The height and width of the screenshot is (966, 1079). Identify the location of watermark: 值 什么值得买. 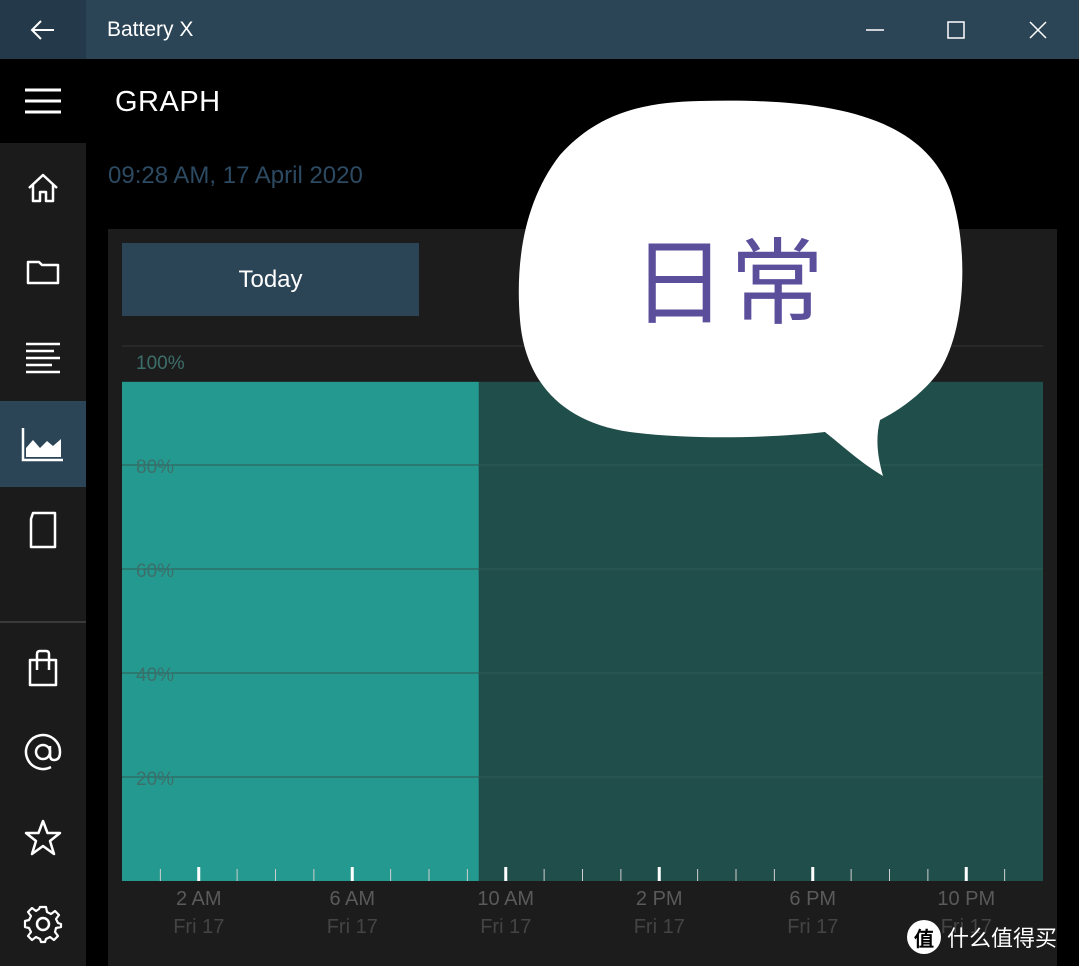
(982, 937).